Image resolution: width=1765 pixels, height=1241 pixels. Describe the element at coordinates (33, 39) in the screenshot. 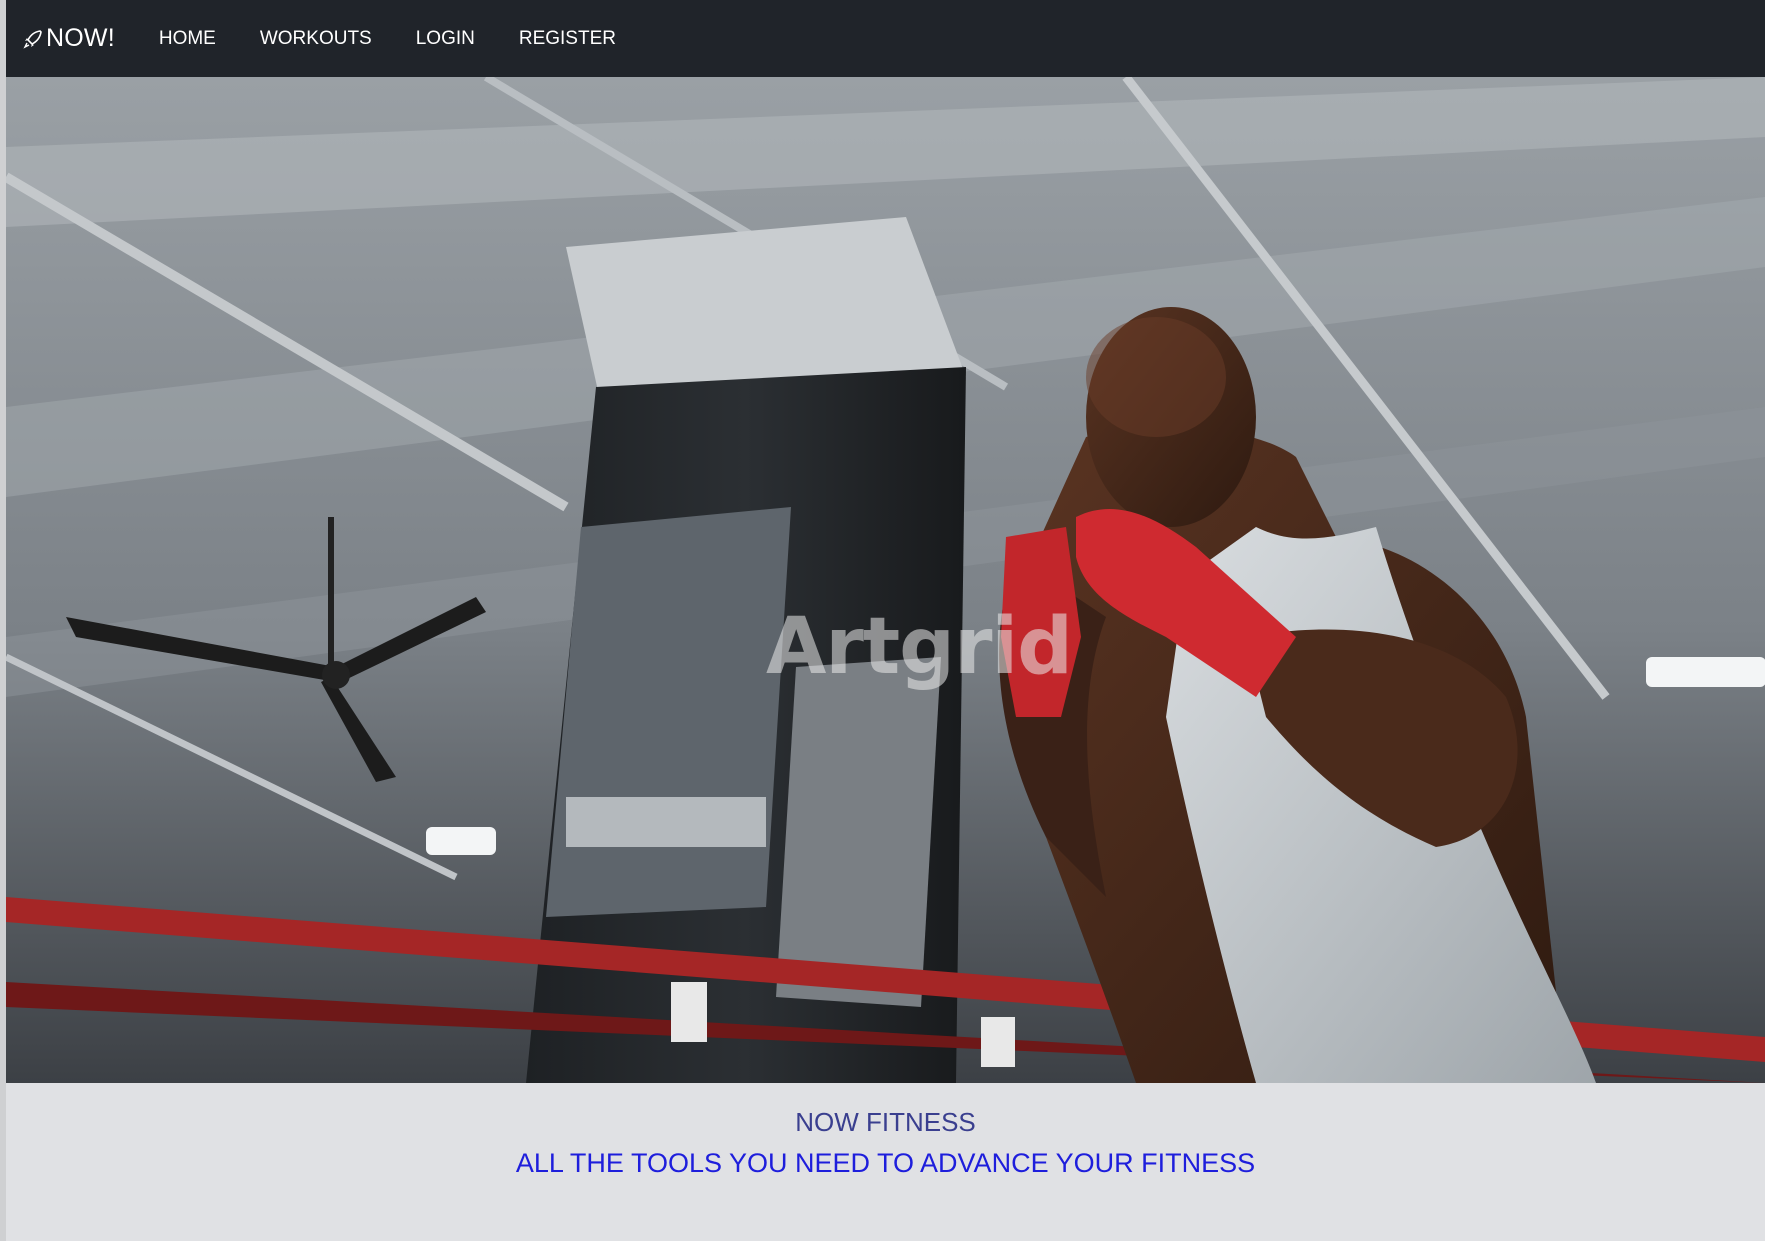

I see `rocket-icon` at that location.